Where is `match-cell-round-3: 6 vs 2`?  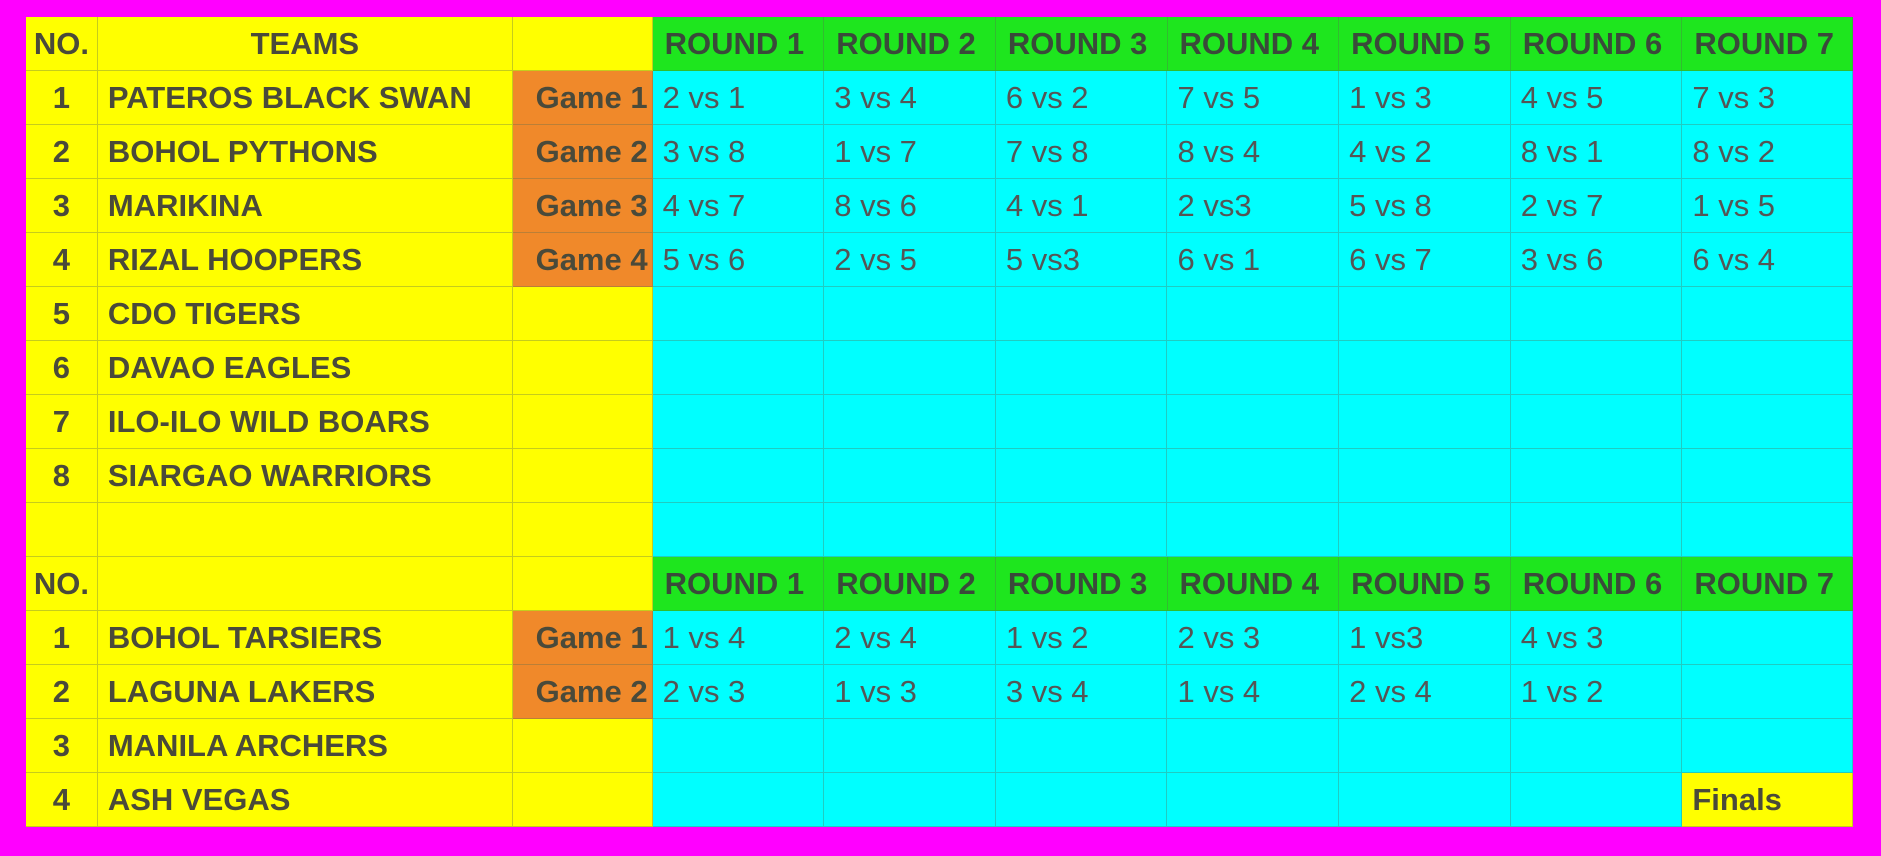
match-cell-round-3: 6 vs 2 is located at coordinates (1081, 98).